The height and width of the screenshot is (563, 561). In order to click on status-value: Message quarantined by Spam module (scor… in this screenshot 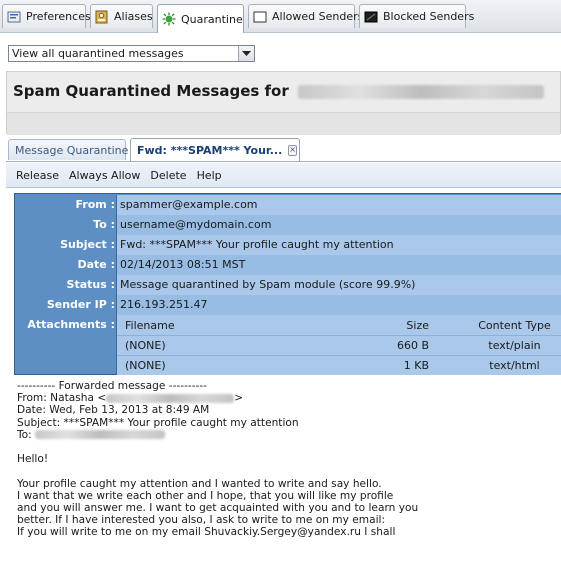, I will do `click(338, 285)`.